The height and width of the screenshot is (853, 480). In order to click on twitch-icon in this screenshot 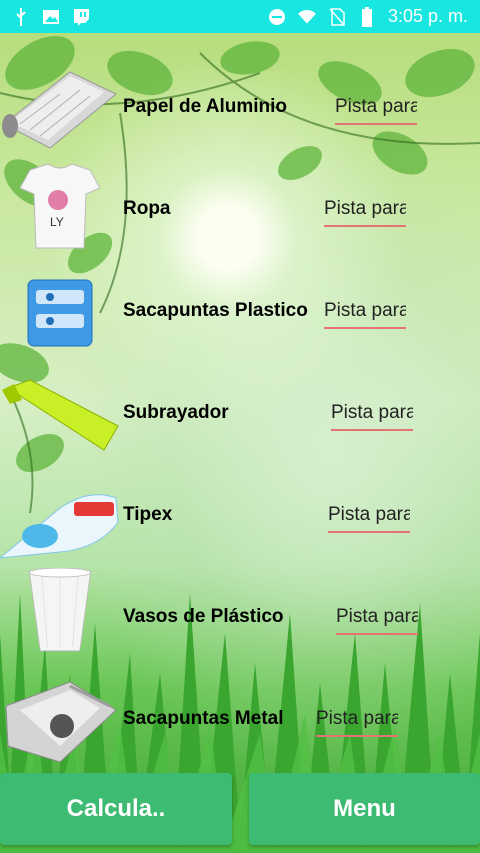, I will do `click(81, 17)`.